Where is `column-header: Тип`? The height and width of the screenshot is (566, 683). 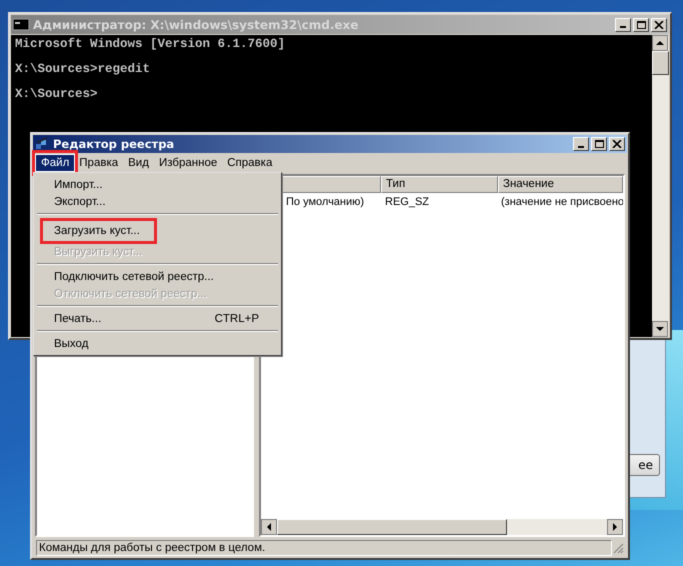 column-header: Тип is located at coordinates (439, 184).